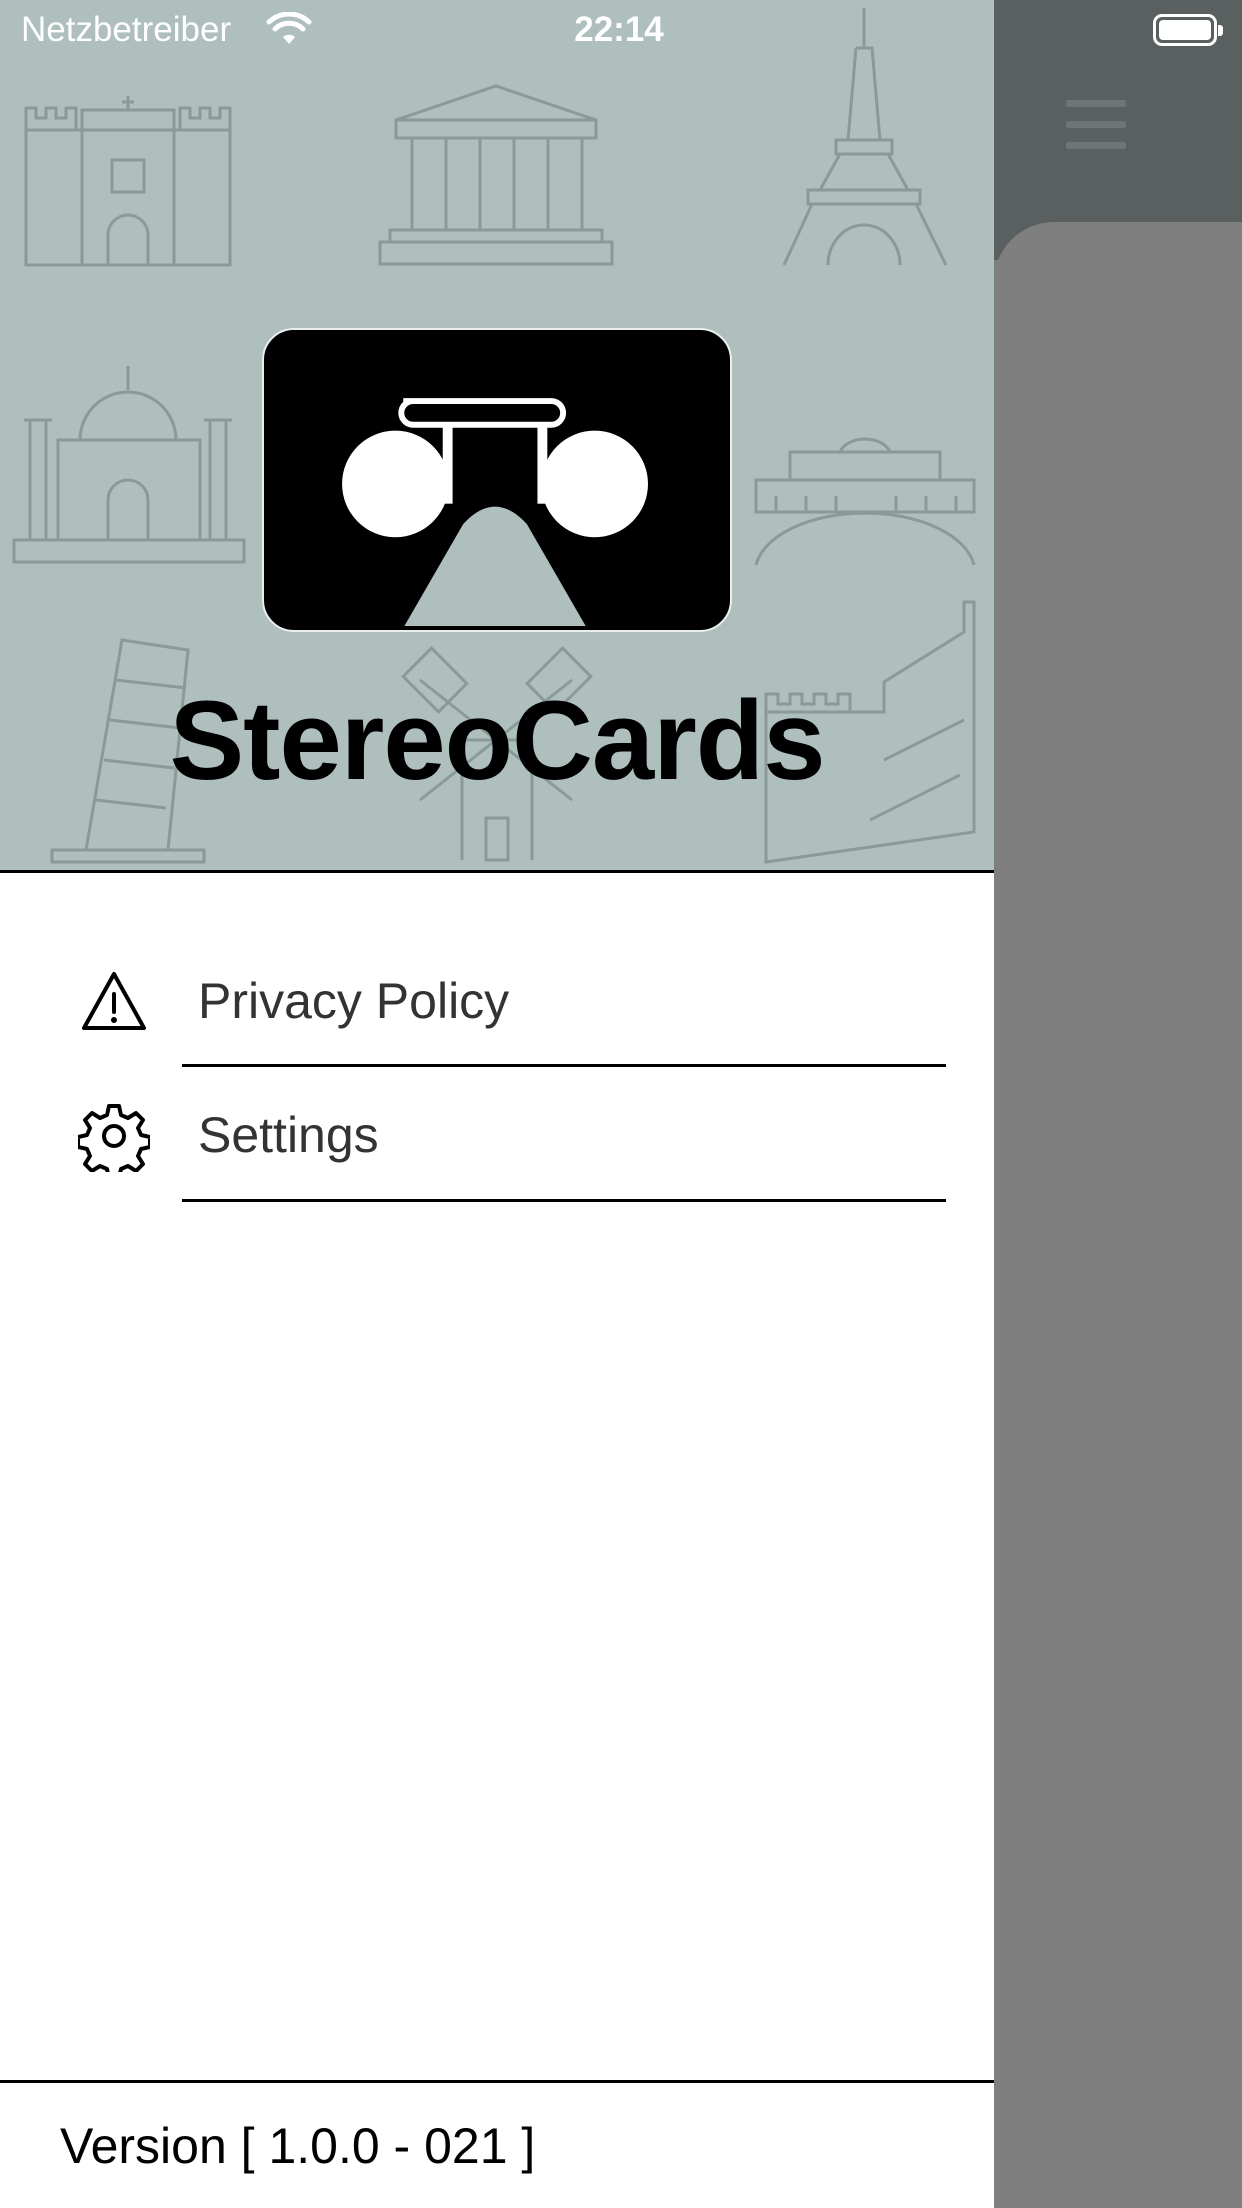 This screenshot has width=1242, height=2208. Describe the element at coordinates (114, 1138) in the screenshot. I see `gear-icon` at that location.